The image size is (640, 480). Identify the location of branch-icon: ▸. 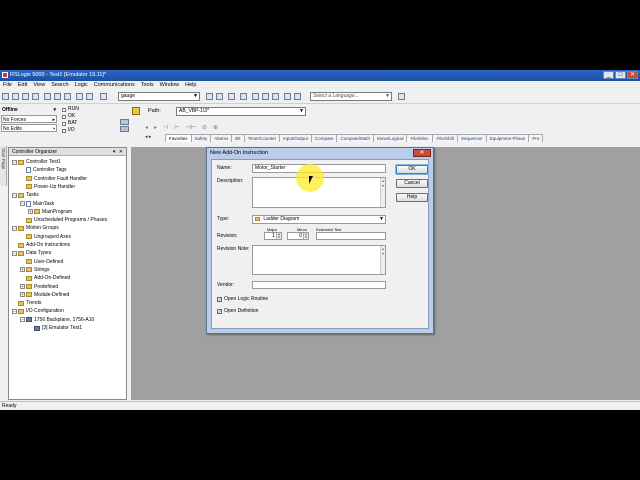
(155, 127).